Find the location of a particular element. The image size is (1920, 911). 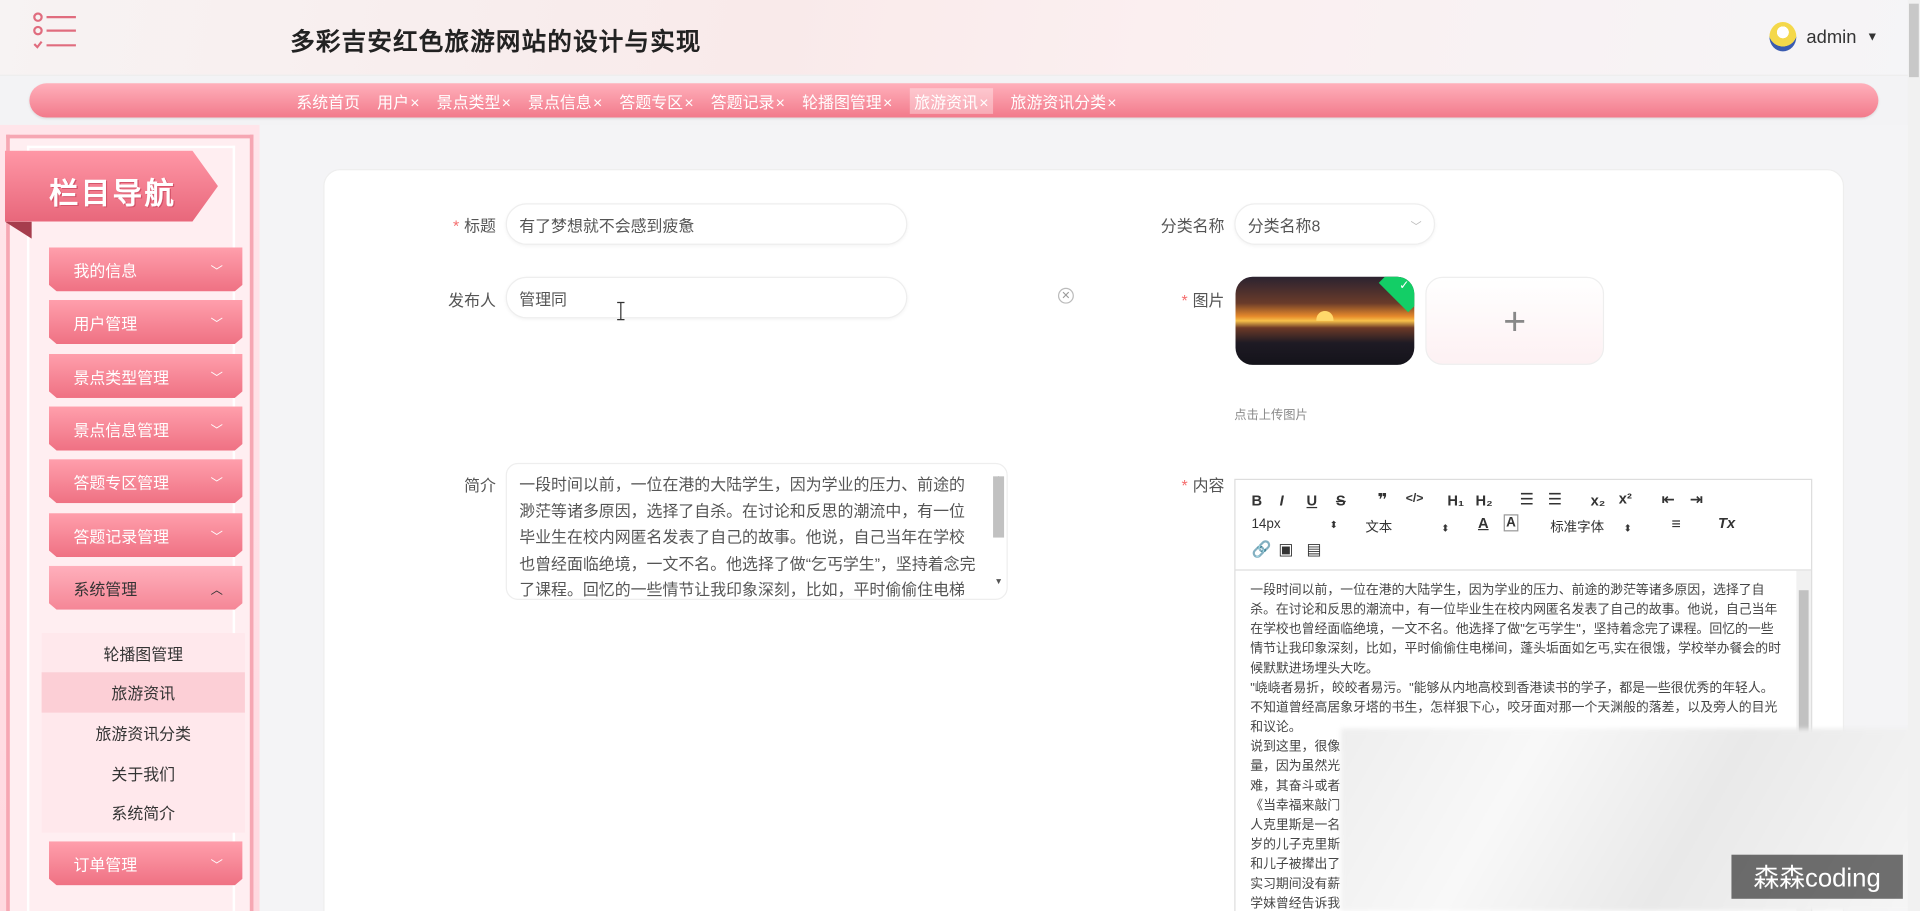

tab-quiz-records: 答题记录× is located at coordinates (748, 100).